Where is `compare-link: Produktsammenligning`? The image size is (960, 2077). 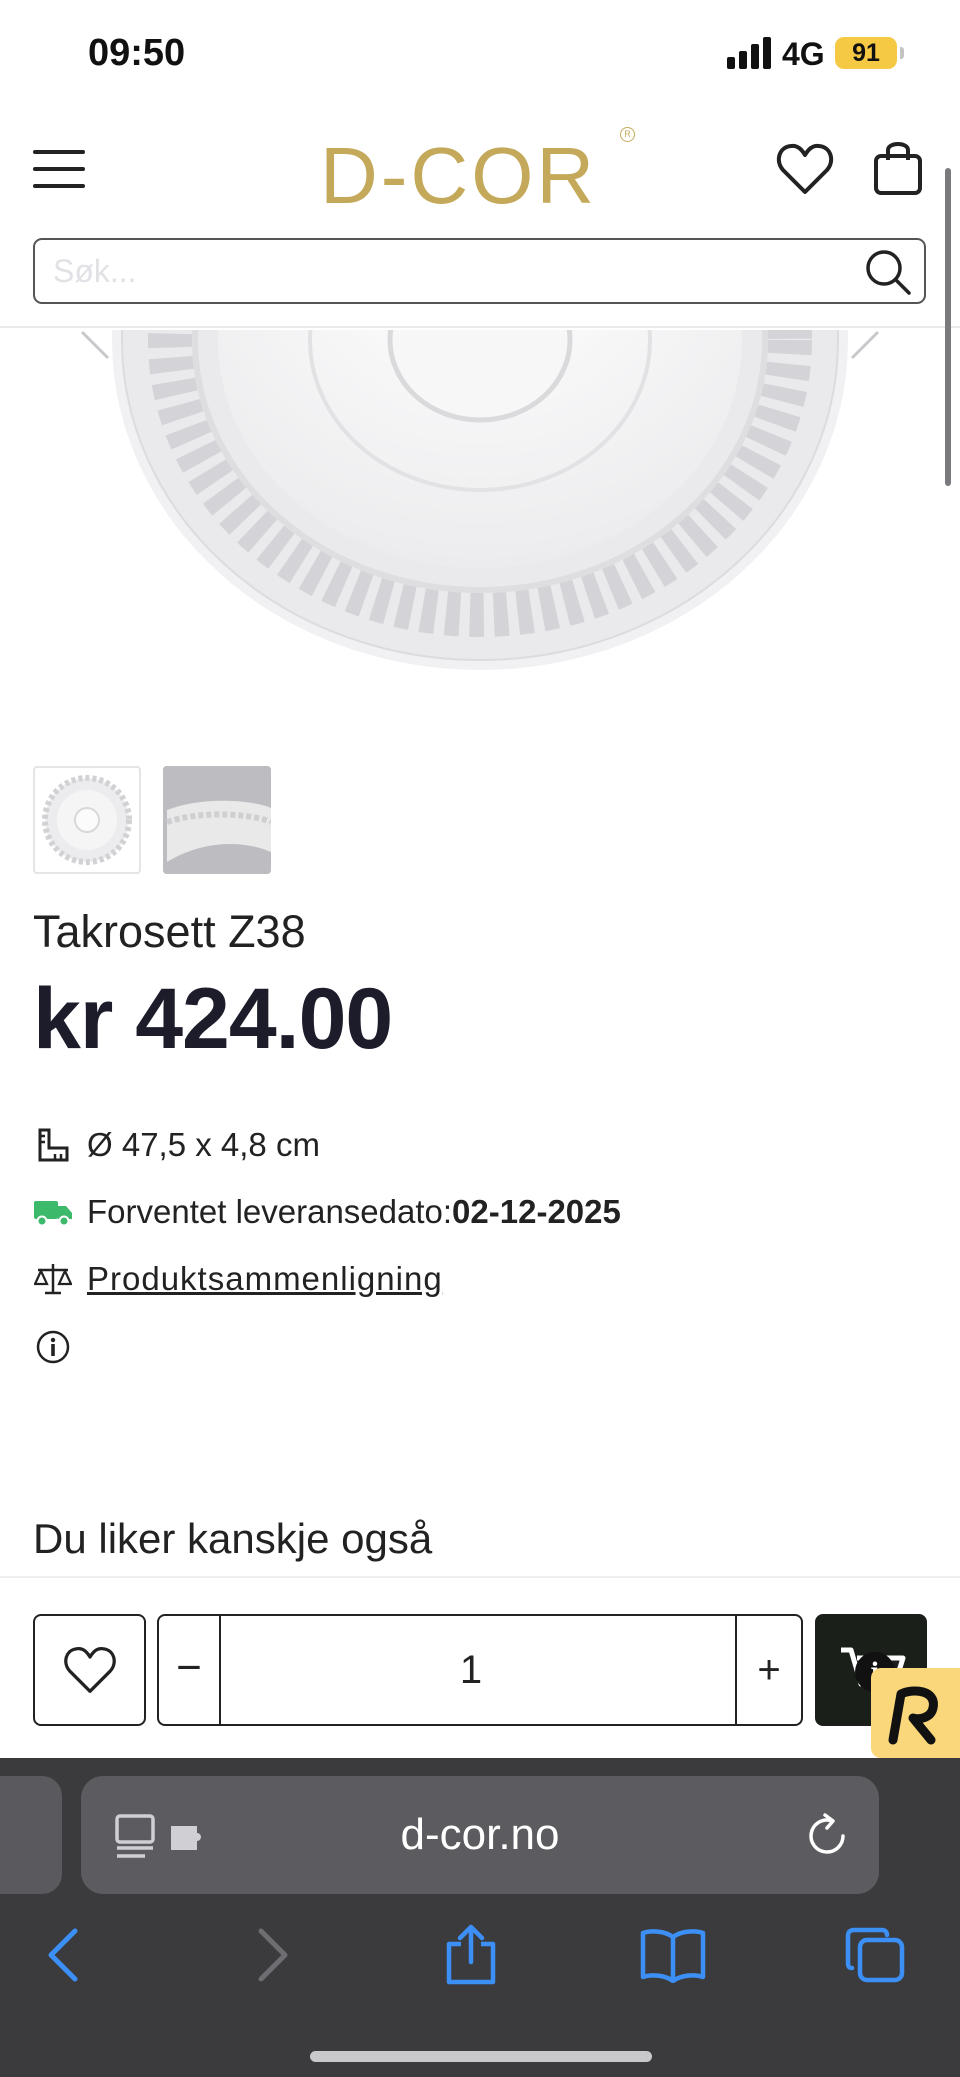 compare-link: Produktsammenligning is located at coordinates (265, 1279).